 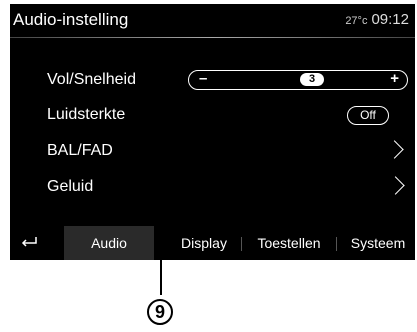 I want to click on page-title: Audio-instelling, so click(x=71, y=19).